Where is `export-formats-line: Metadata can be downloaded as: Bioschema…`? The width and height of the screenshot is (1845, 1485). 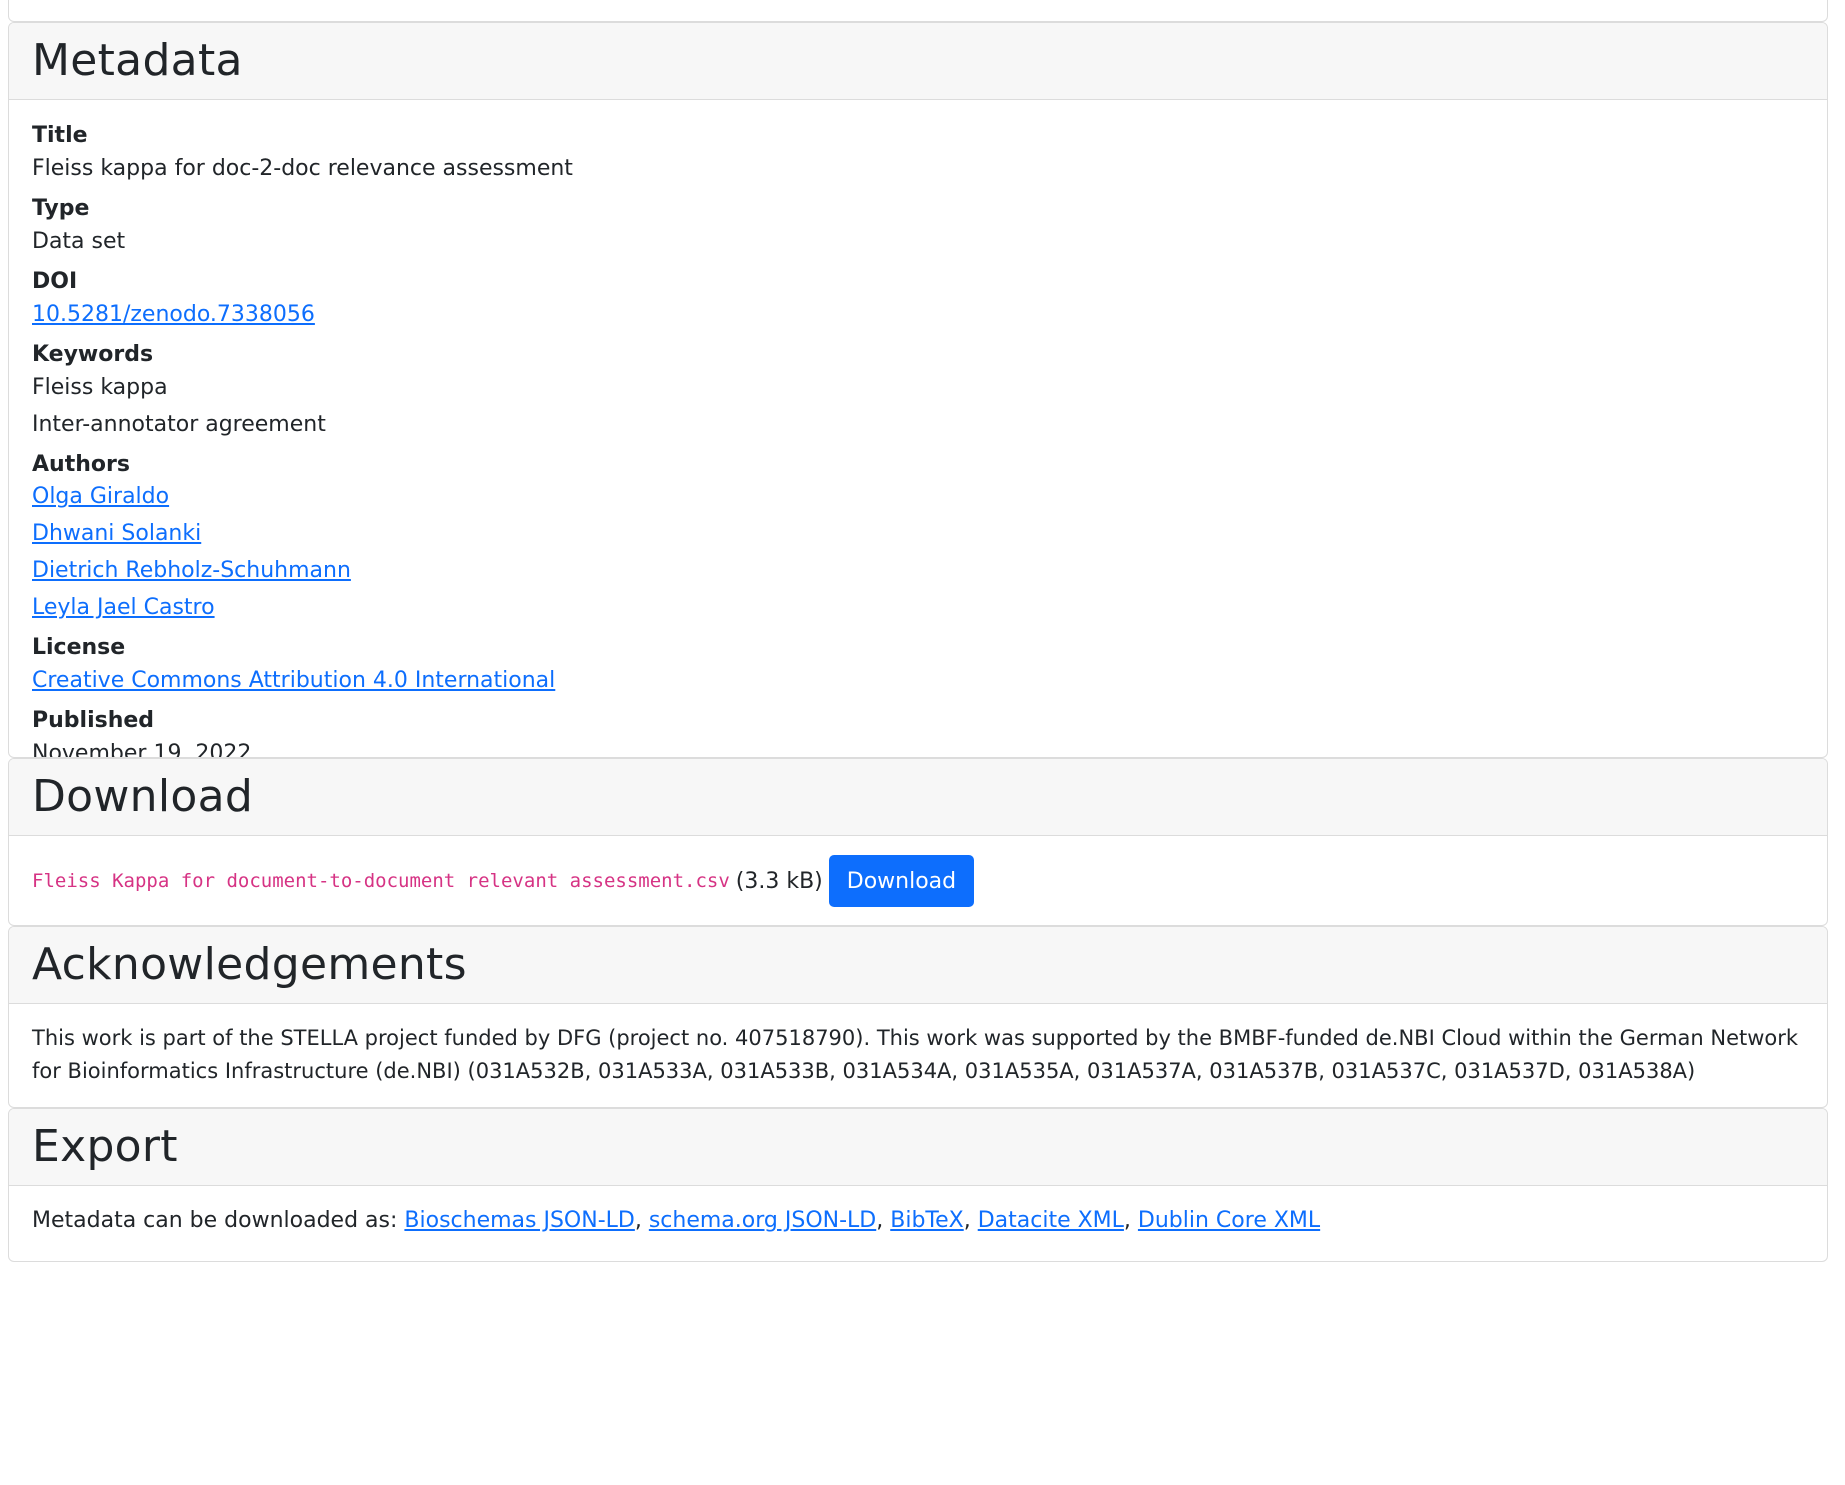 export-formats-line: Metadata can be downloaded as: Bioschema… is located at coordinates (918, 1220).